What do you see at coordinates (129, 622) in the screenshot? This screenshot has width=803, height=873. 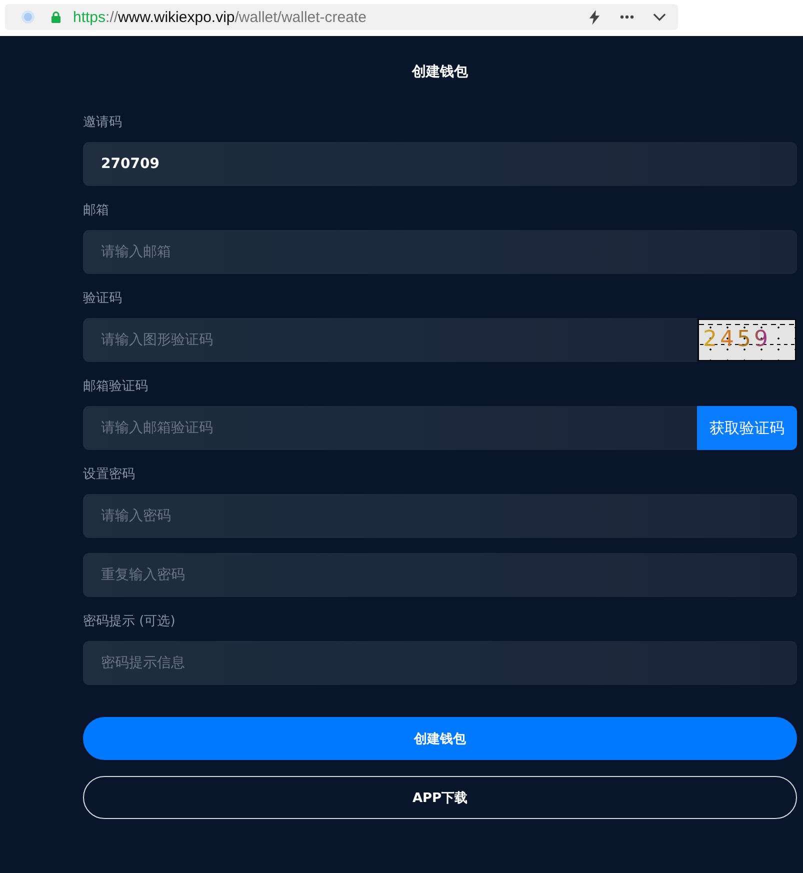 I see `field-label: 密码提示 (可选)` at bounding box center [129, 622].